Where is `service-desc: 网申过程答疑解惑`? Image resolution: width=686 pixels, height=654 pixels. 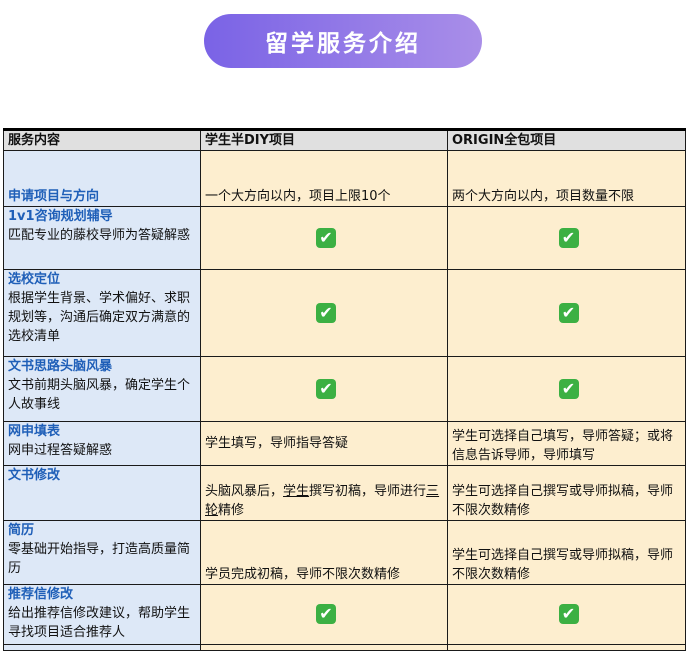 service-desc: 网申过程答疑解惑 is located at coordinates (60, 450).